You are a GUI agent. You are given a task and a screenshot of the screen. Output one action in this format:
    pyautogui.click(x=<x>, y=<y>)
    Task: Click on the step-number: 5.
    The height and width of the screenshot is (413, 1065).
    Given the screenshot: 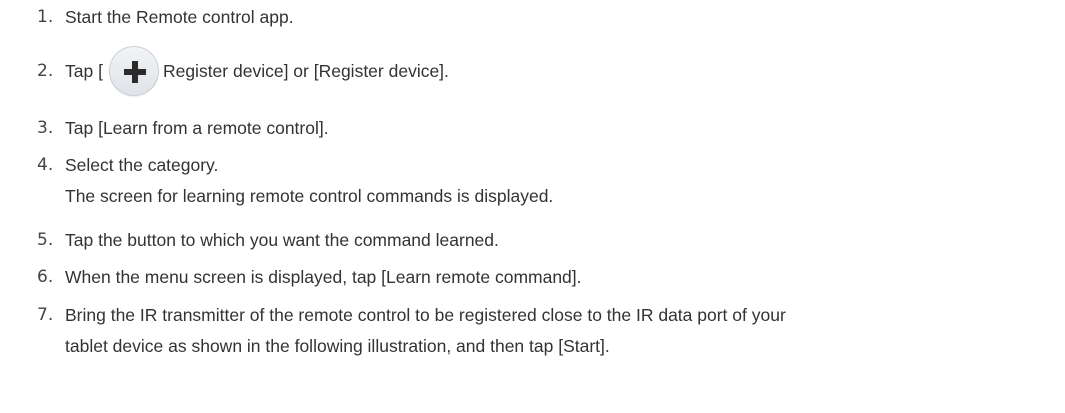 What is the action you would take?
    pyautogui.click(x=45, y=240)
    